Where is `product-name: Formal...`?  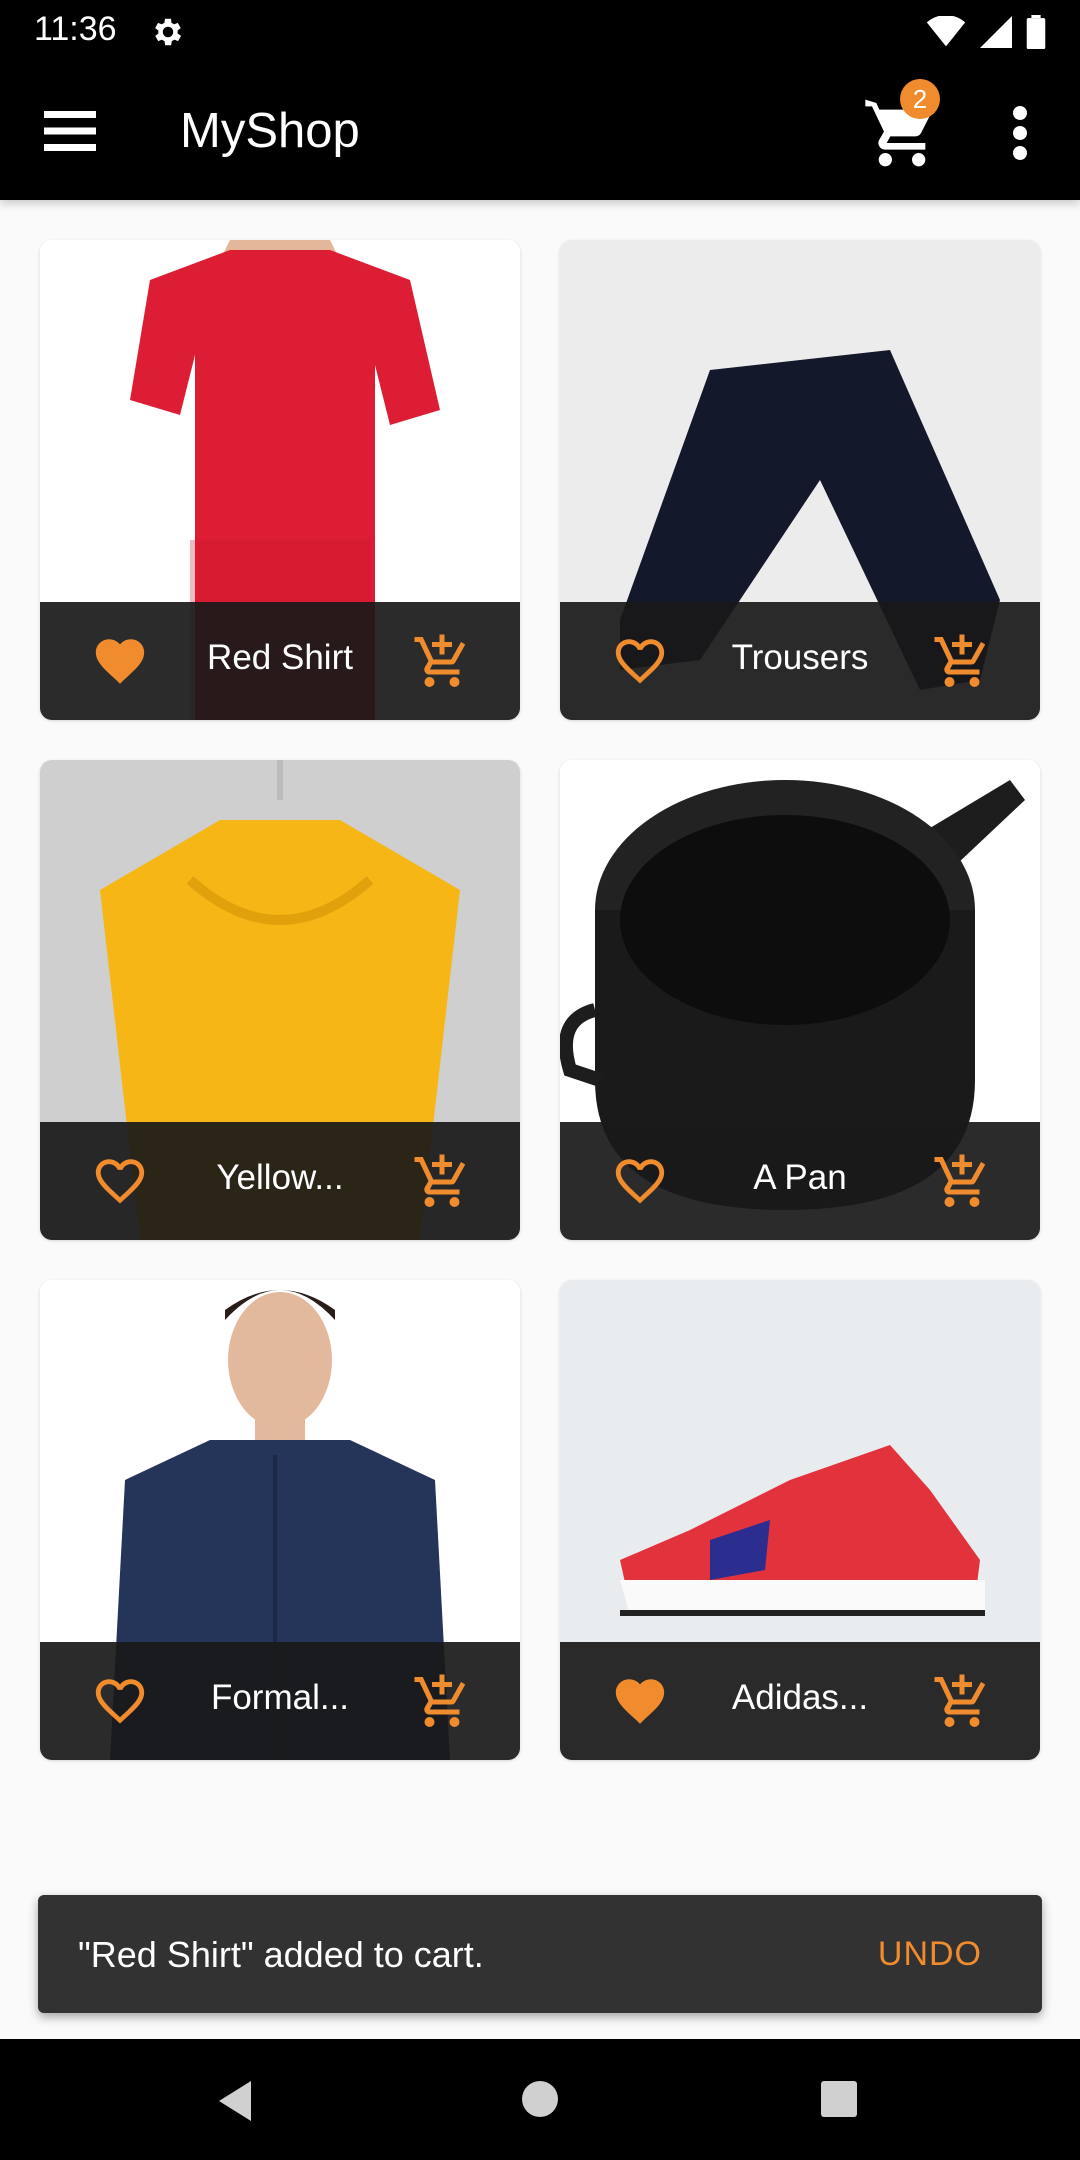 product-name: Formal... is located at coordinates (280, 1697).